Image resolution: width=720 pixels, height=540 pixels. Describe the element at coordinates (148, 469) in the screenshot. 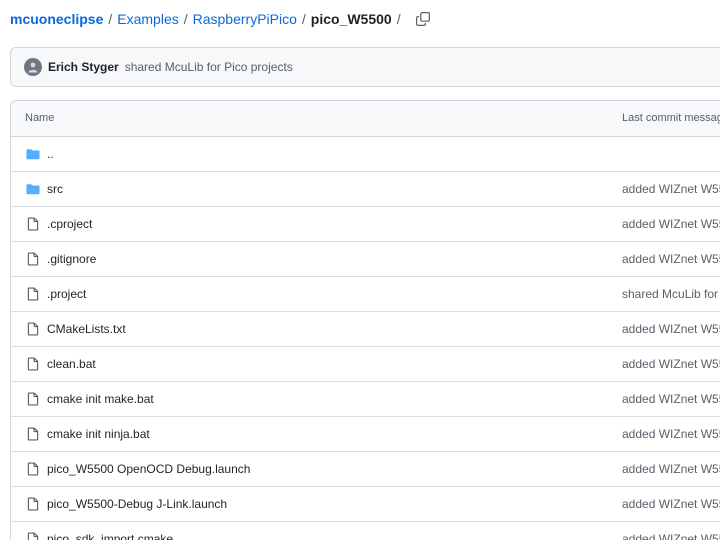

I see `file-link: pico_W5500 OpenOCD Debug.launch` at that location.